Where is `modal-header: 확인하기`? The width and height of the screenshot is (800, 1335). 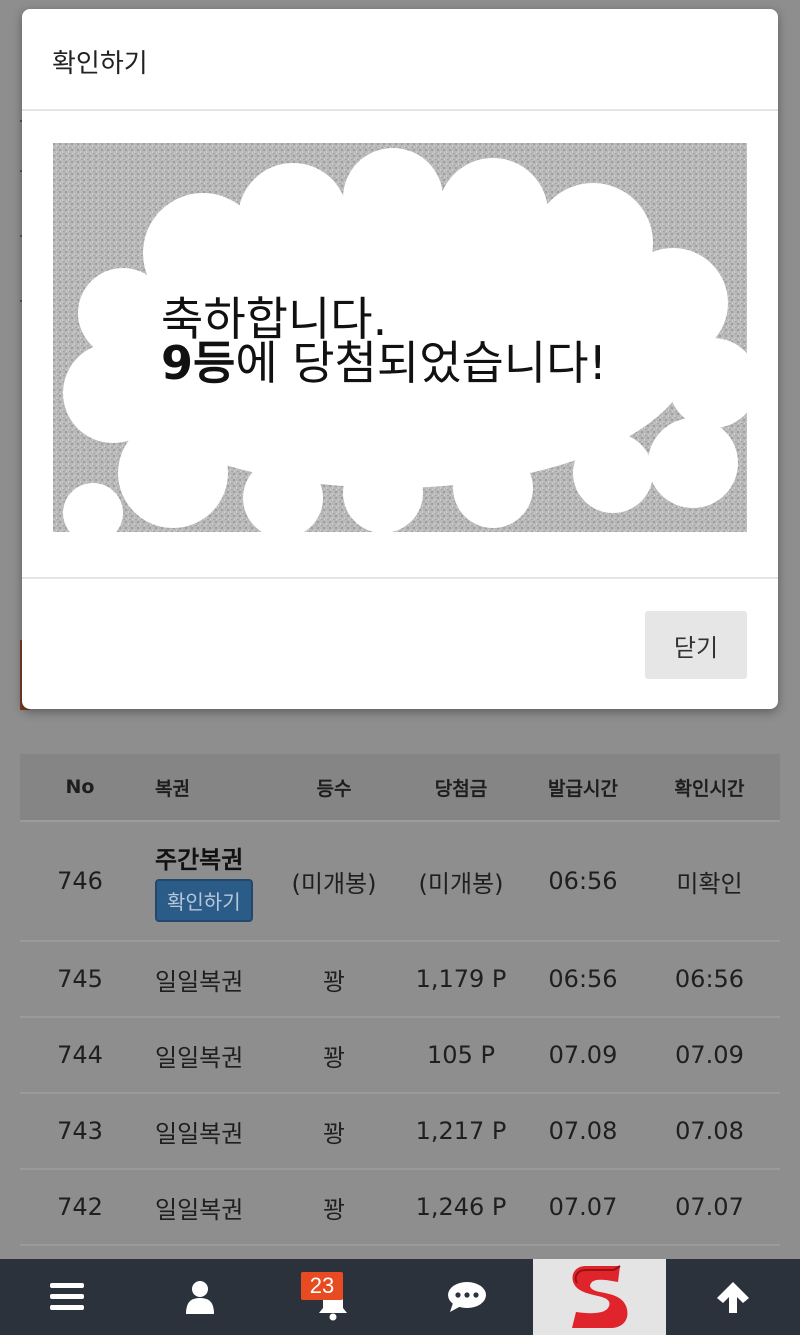
modal-header: 확인하기 is located at coordinates (400, 60).